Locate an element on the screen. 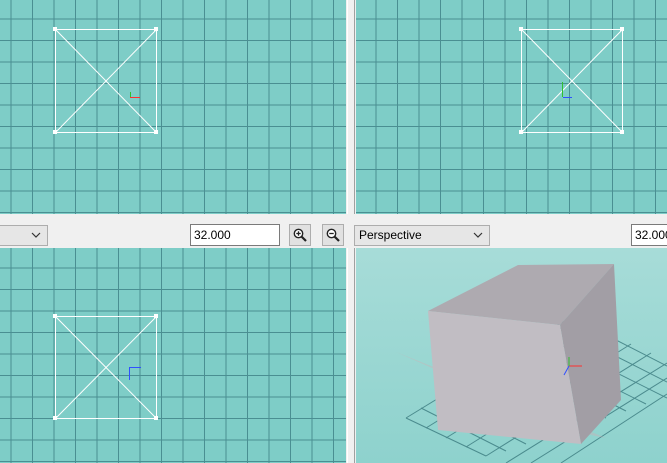 This screenshot has width=667, height=463. left-zoom-input: 32.000 is located at coordinates (235, 235).